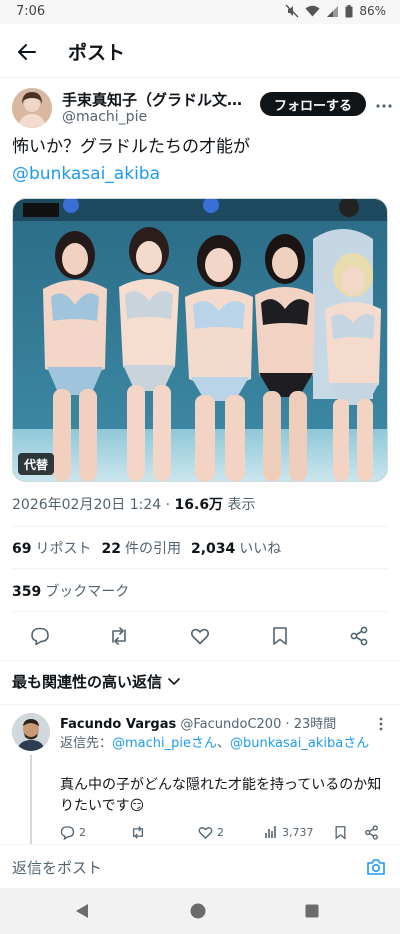 Image resolution: width=400 pixels, height=934 pixels. What do you see at coordinates (349, 10) in the screenshot?
I see `battery-icon` at bounding box center [349, 10].